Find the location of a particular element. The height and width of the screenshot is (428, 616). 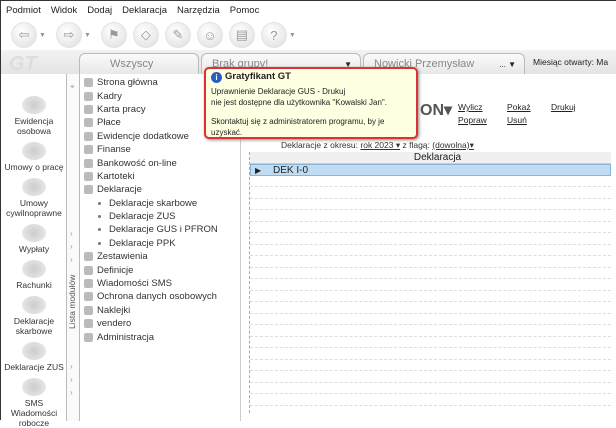

menu-widok: Widok is located at coordinates (64, 10).